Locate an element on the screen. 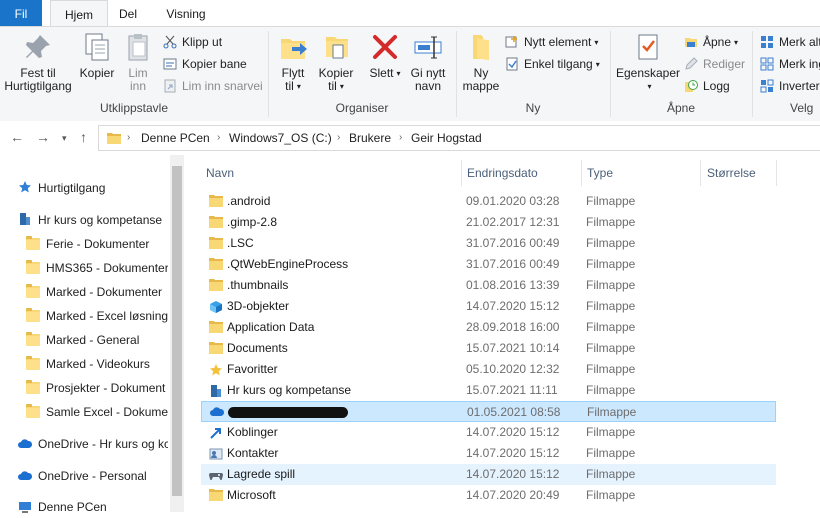 This screenshot has width=820, height=518. file-row: Koblinger 14.07.2020 15:12 Filmappe is located at coordinates (488, 432).